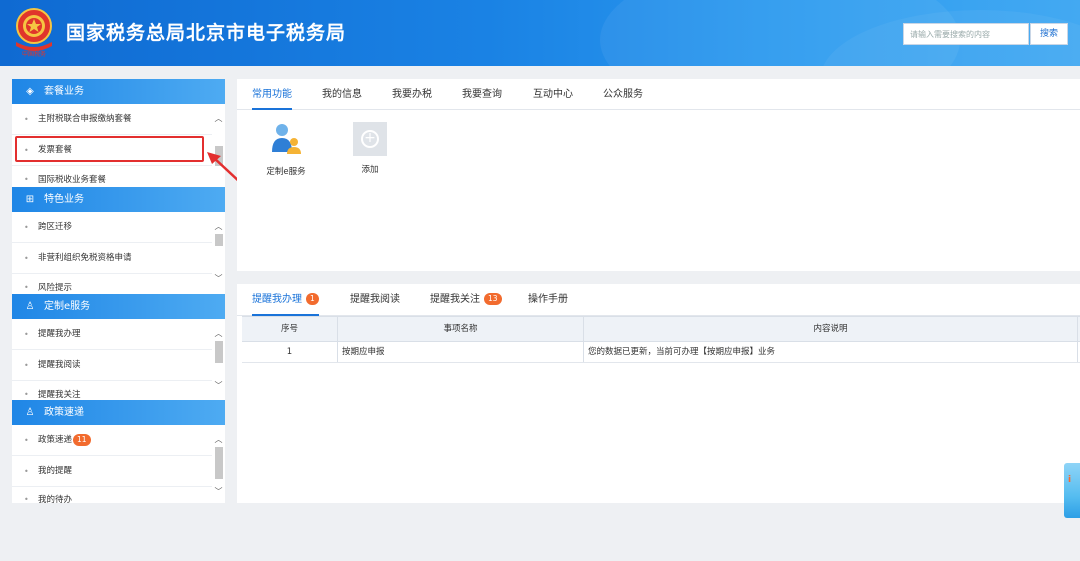 The width and height of the screenshot is (1080, 561). I want to click on tab-label: 操作手册, so click(548, 299).